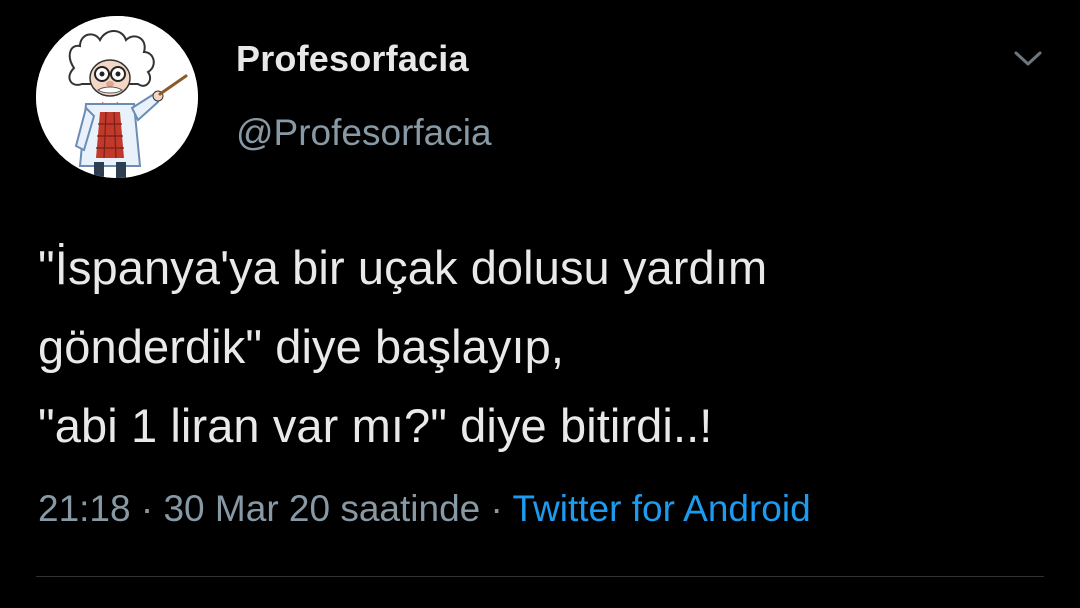 Image resolution: width=1080 pixels, height=608 pixels. I want to click on avatar, so click(117, 97).